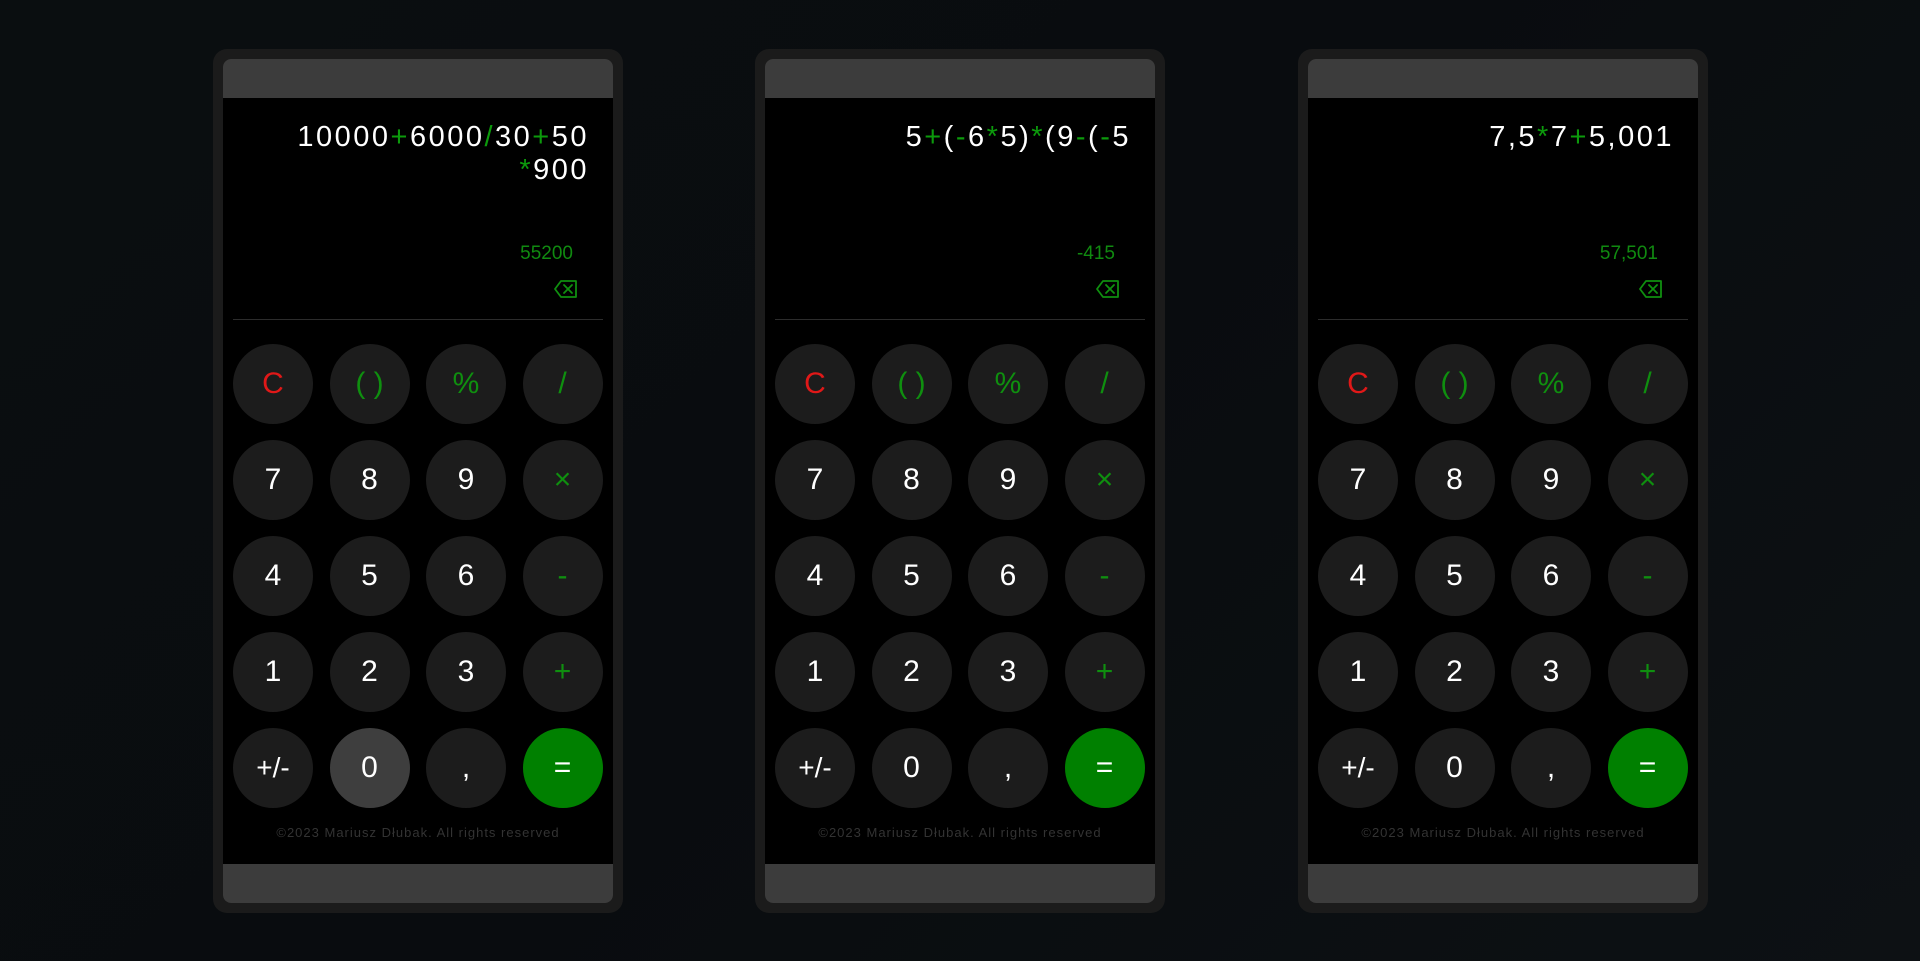 This screenshot has width=1920, height=961. I want to click on expression-operand: 30, so click(514, 137).